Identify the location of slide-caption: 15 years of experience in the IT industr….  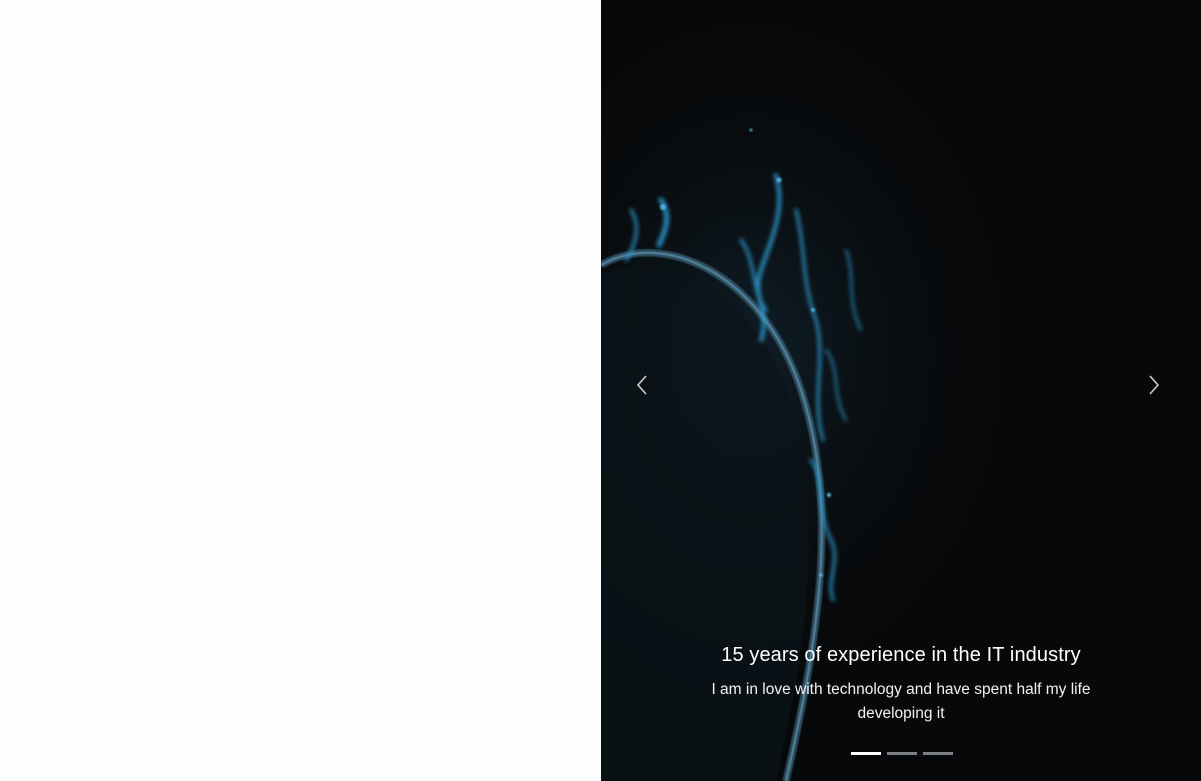
(901, 684).